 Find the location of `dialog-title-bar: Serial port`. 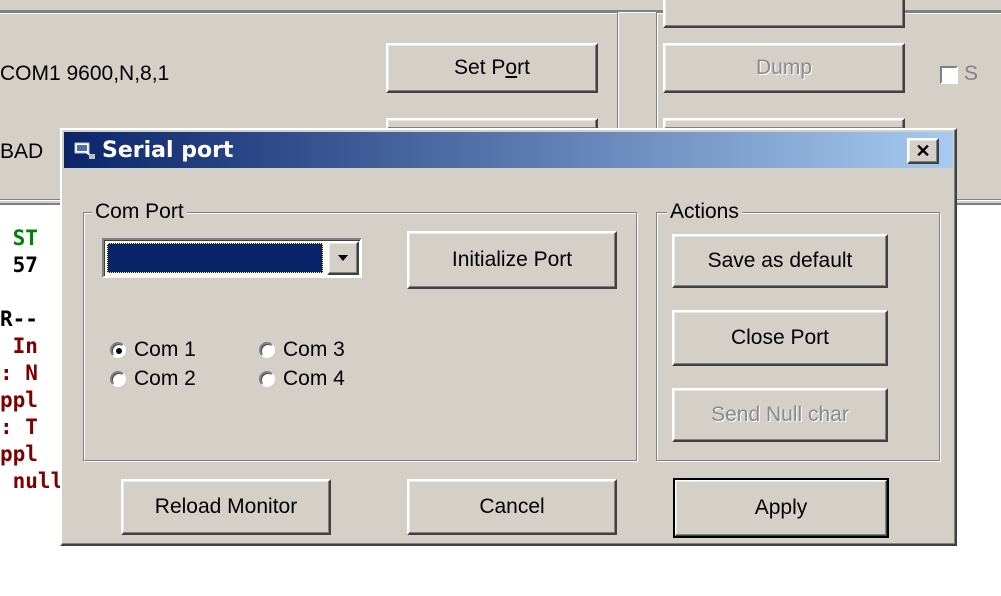

dialog-title-bar: Serial port is located at coordinates (508, 150).